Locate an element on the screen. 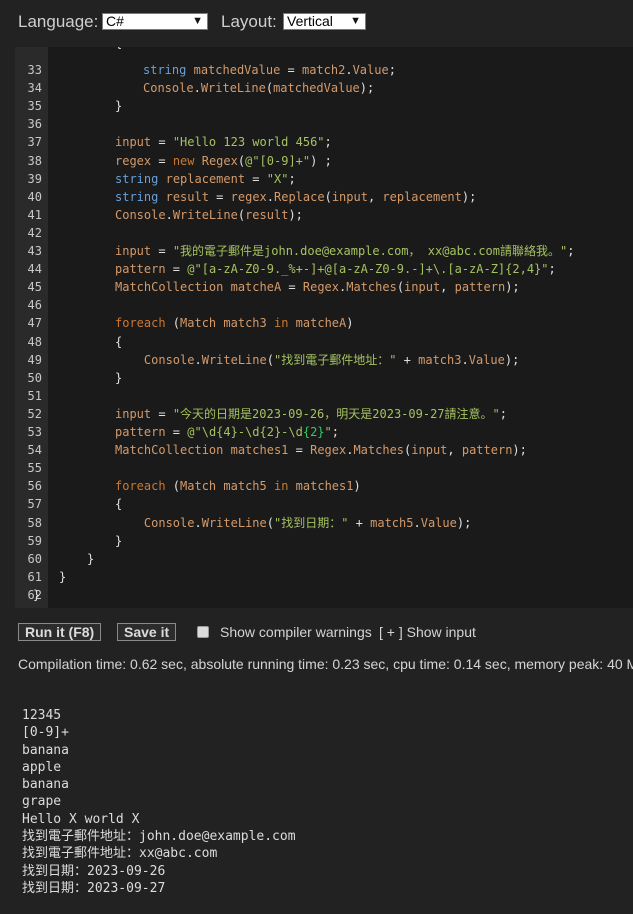 Image resolution: width=633 pixels, height=914 pixels. code-line: 62} is located at coordinates (324, 595).